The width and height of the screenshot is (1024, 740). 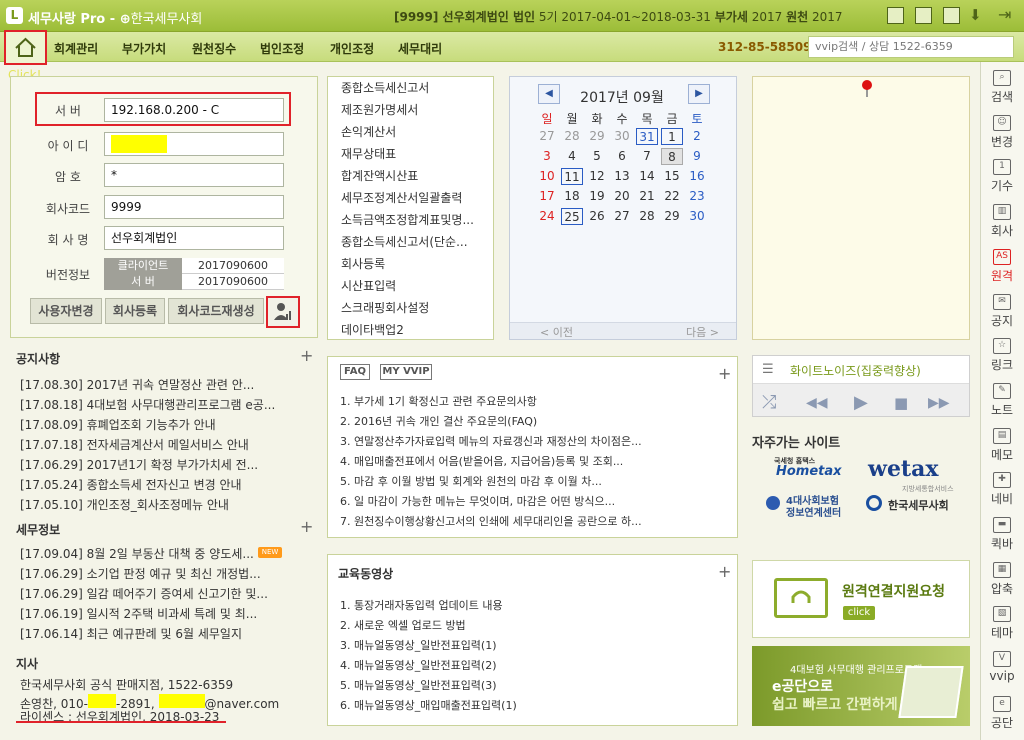 I want to click on sidebar-item-9: ✚ 네비, so click(x=1002, y=489).